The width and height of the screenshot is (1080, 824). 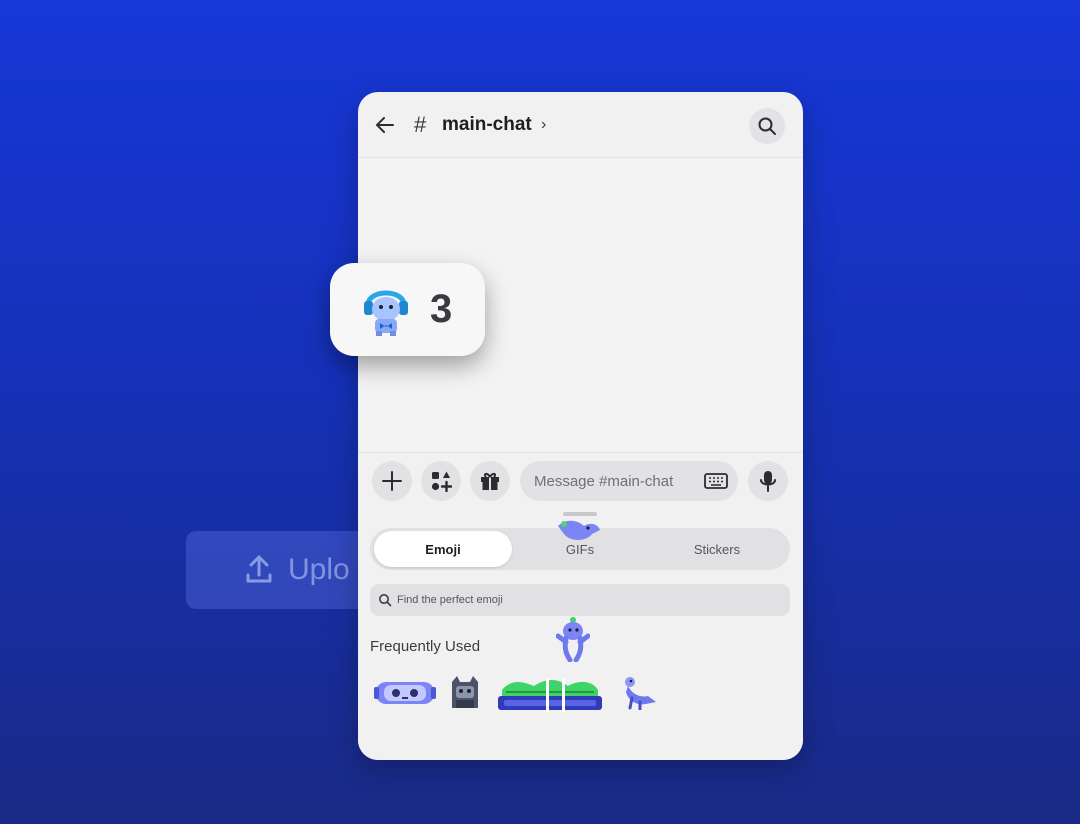 I want to click on mascot-headphones-icon, so click(x=386, y=313).